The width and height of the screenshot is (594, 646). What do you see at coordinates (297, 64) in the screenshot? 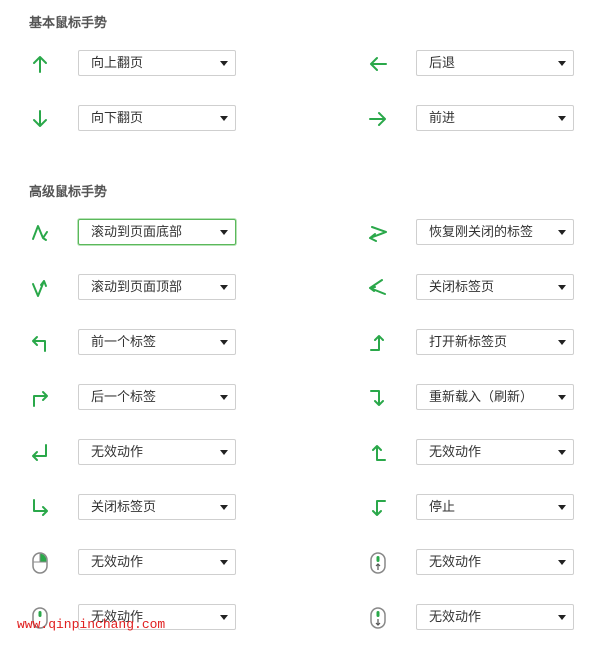
I see `gesture-row: 向上翻页 后退` at bounding box center [297, 64].